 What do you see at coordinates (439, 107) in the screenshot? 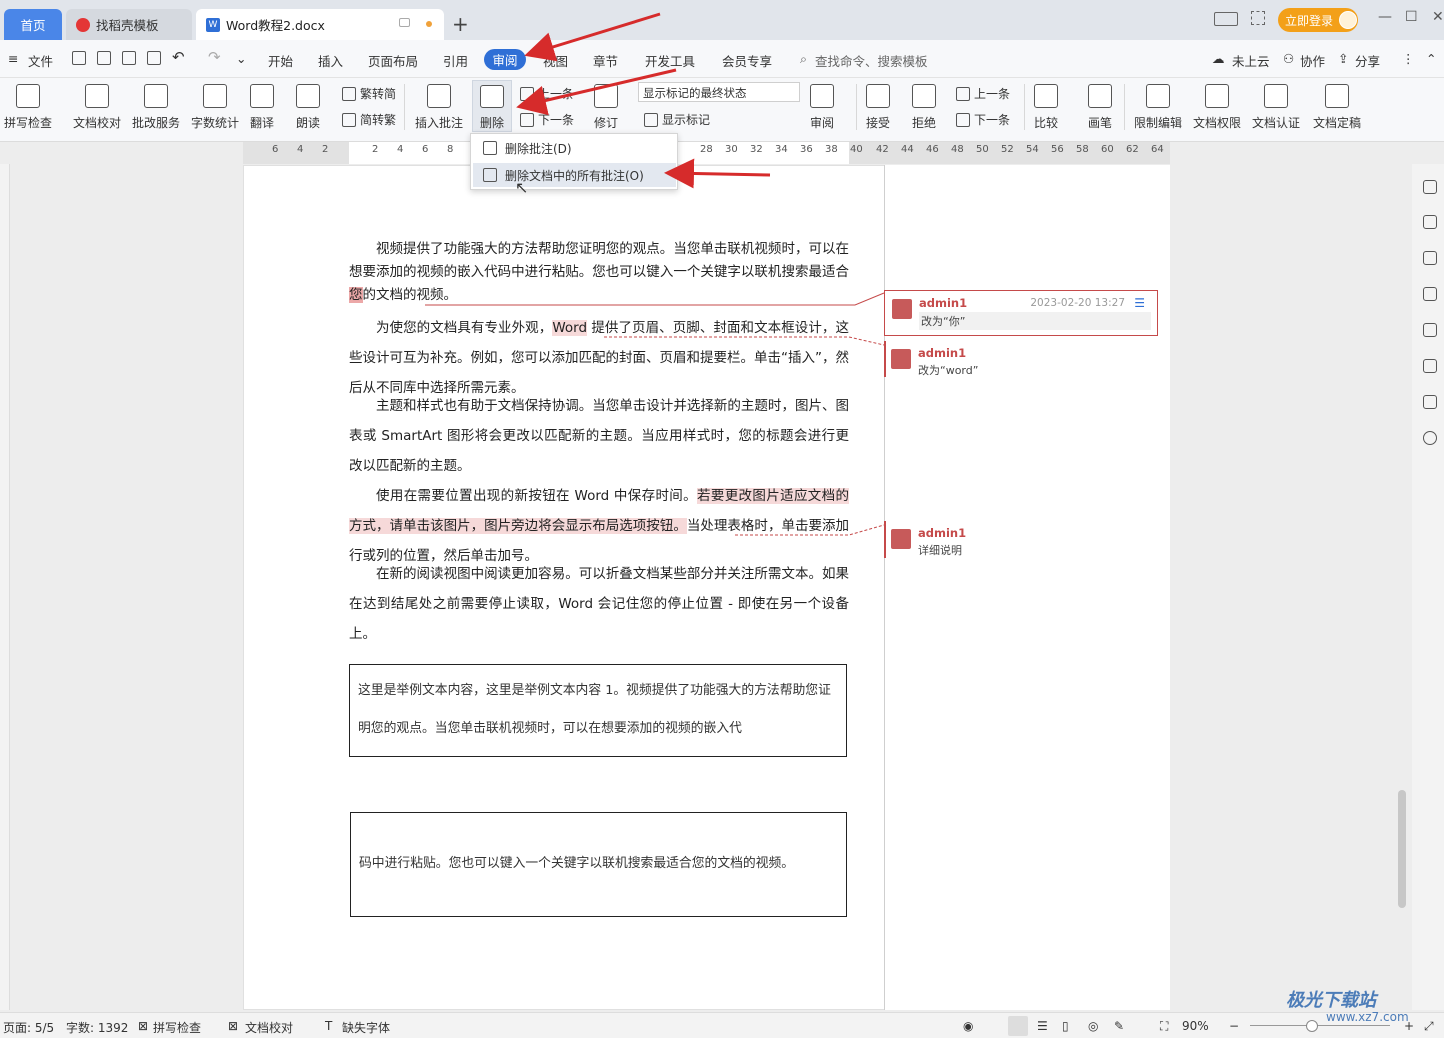
I see `insert-comment-button: 插入批注` at bounding box center [439, 107].